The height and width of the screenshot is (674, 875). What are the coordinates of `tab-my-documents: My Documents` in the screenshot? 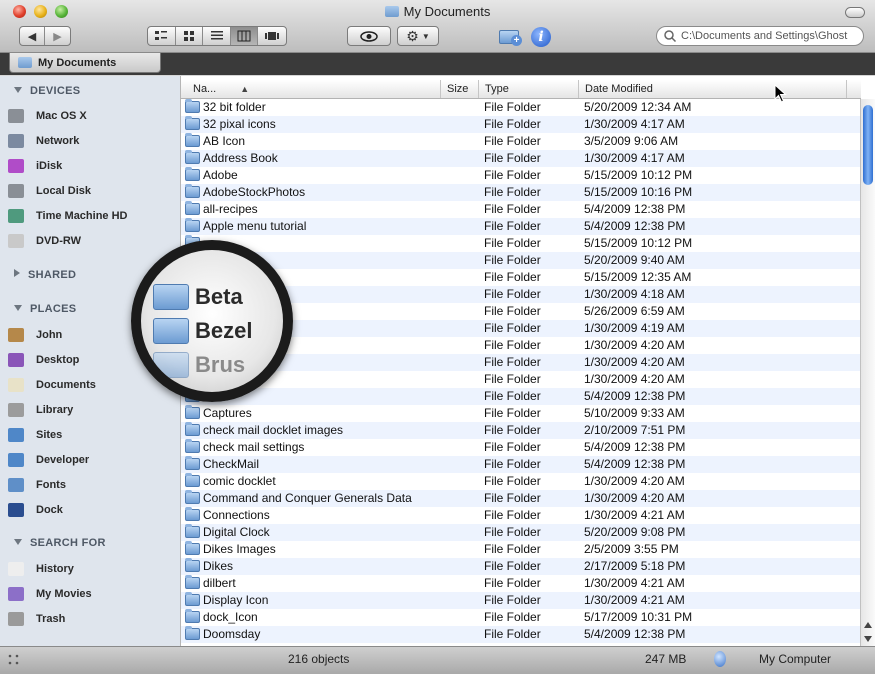 It's located at (85, 63).